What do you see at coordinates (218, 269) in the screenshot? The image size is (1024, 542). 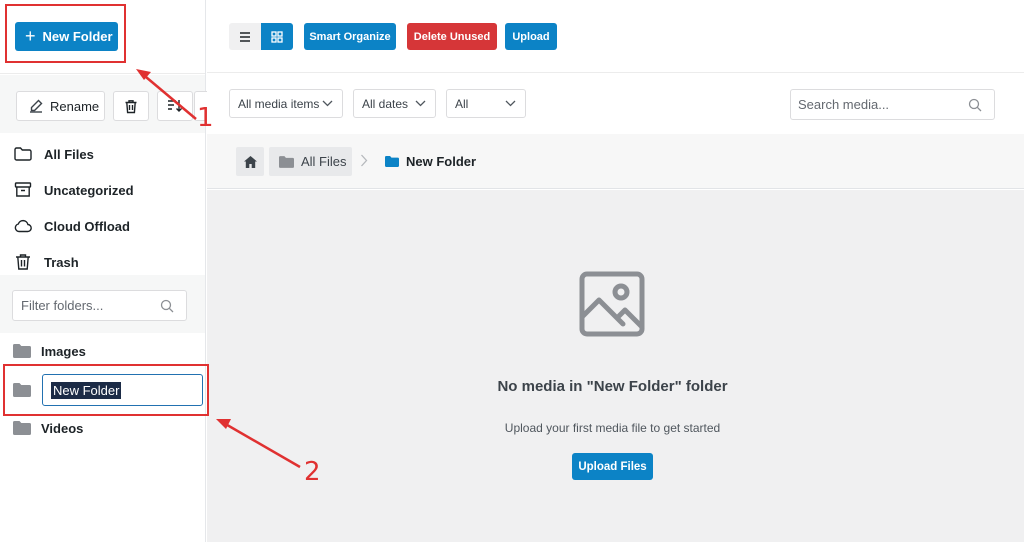 I see `annotation-arrows` at bounding box center [218, 269].